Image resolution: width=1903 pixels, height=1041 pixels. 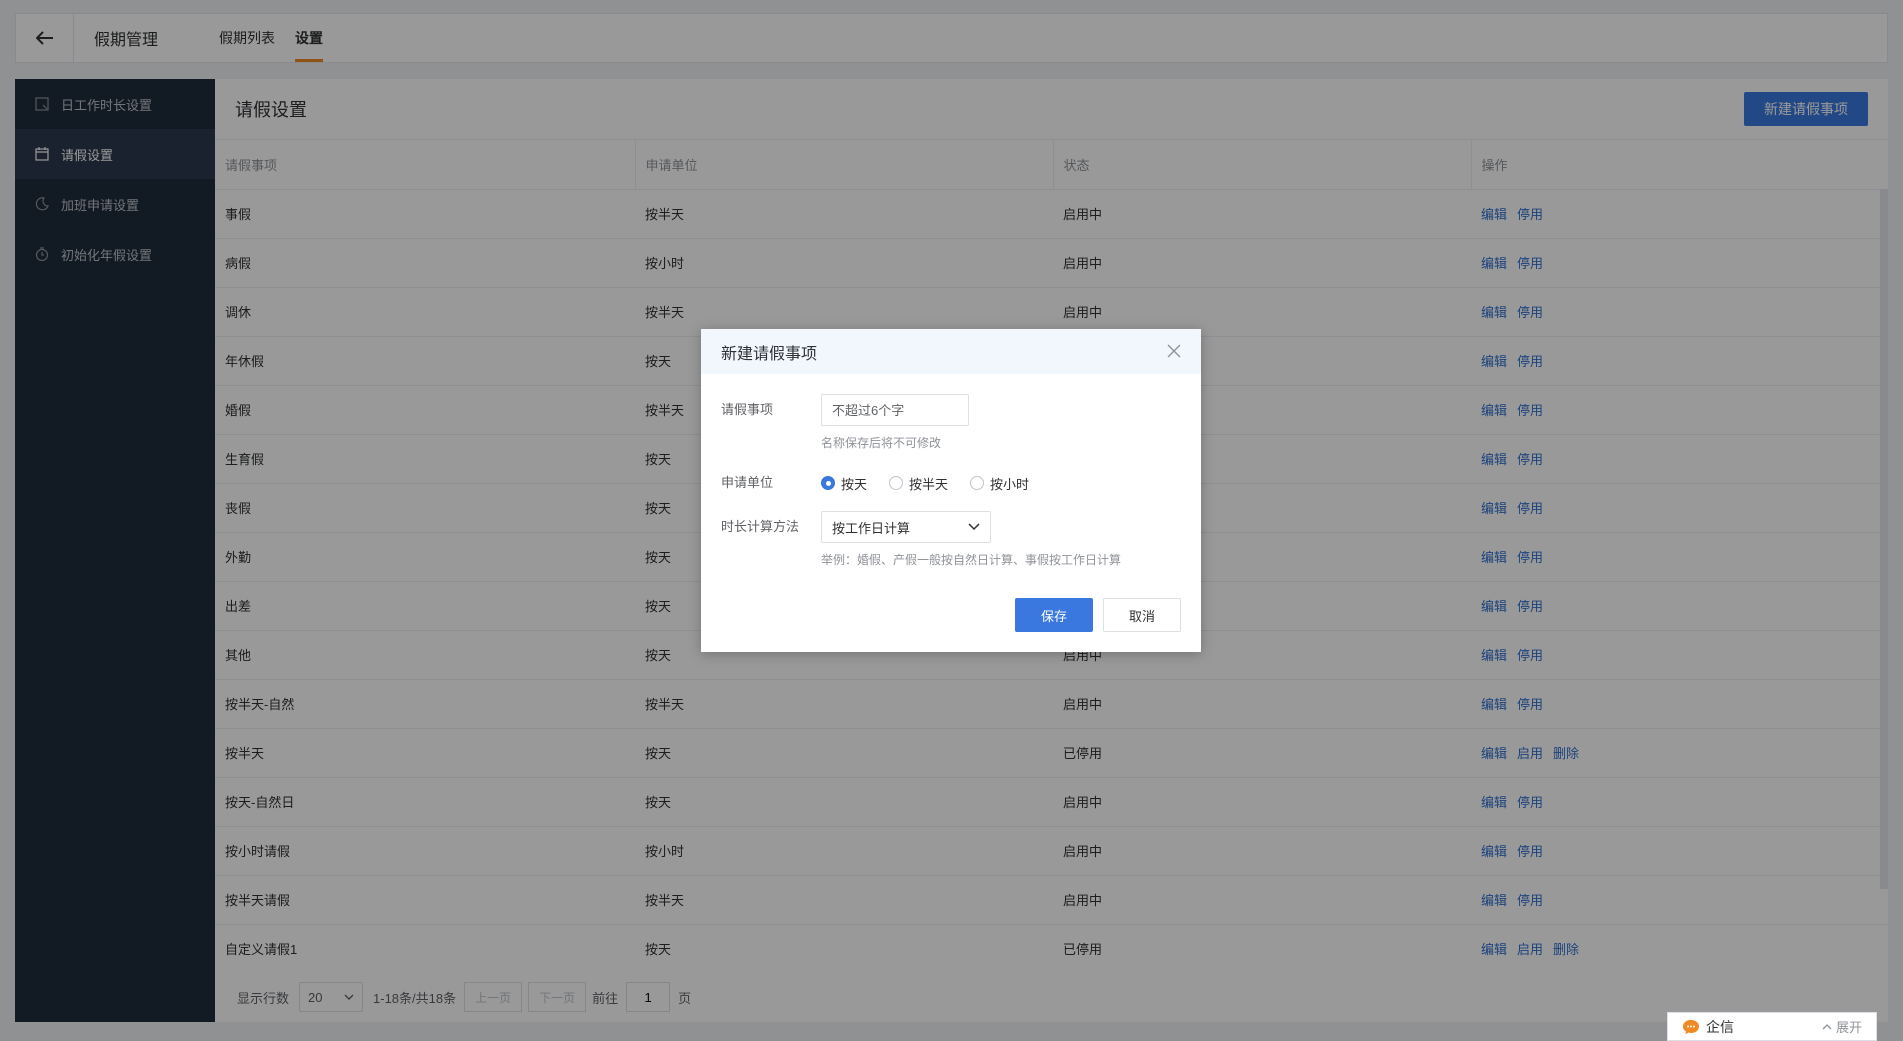 I want to click on chevron-up-icon, so click(x=1827, y=1026).